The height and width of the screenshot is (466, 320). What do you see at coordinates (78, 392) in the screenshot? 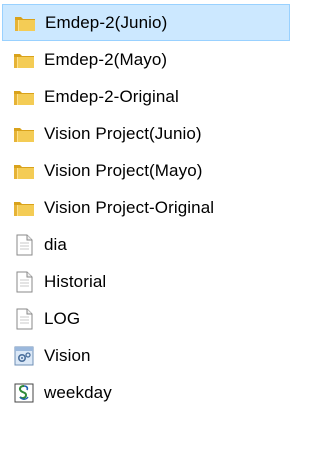
I see `file-name-label: weekday` at bounding box center [78, 392].